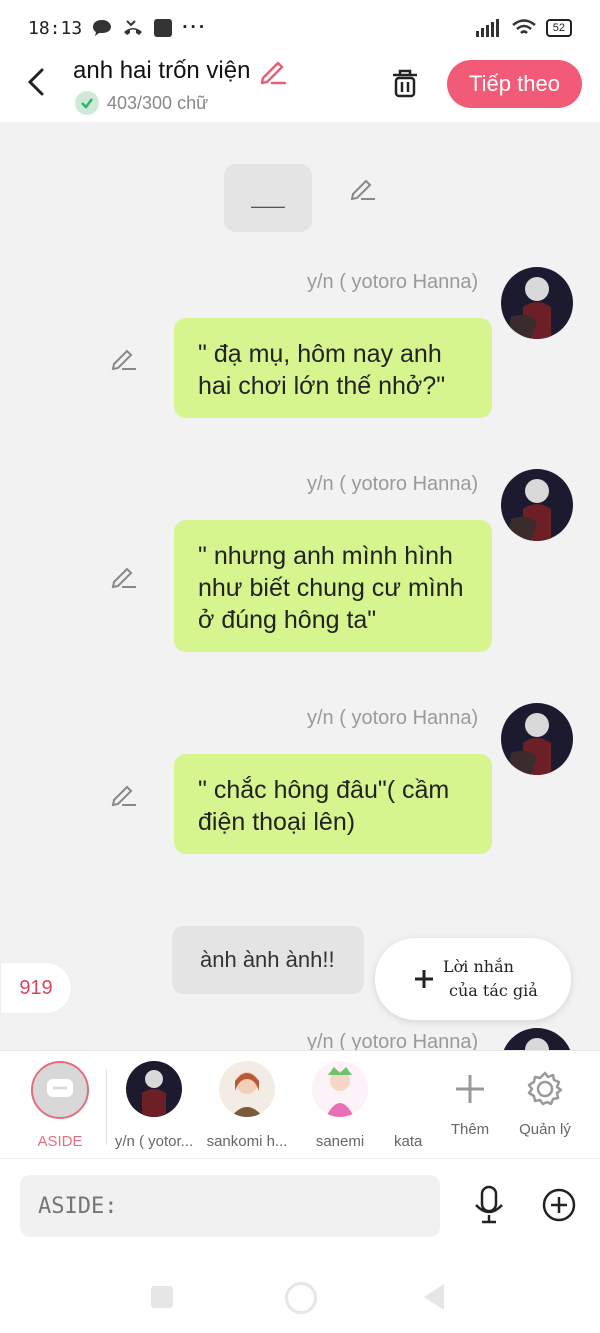  What do you see at coordinates (158, 102) in the screenshot?
I see `word-count: 403/300 chữ` at bounding box center [158, 102].